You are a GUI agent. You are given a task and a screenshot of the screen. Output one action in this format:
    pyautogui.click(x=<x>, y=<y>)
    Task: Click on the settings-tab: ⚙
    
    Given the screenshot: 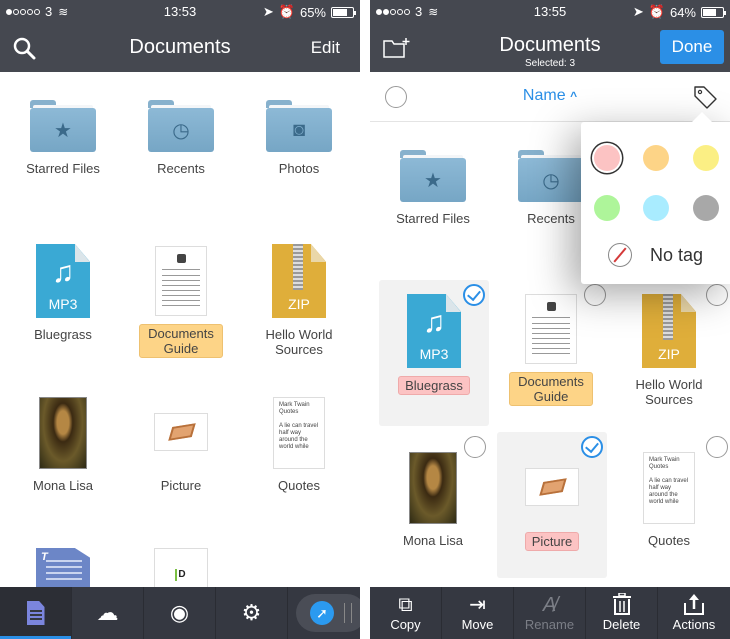 What is the action you would take?
    pyautogui.click(x=252, y=613)
    